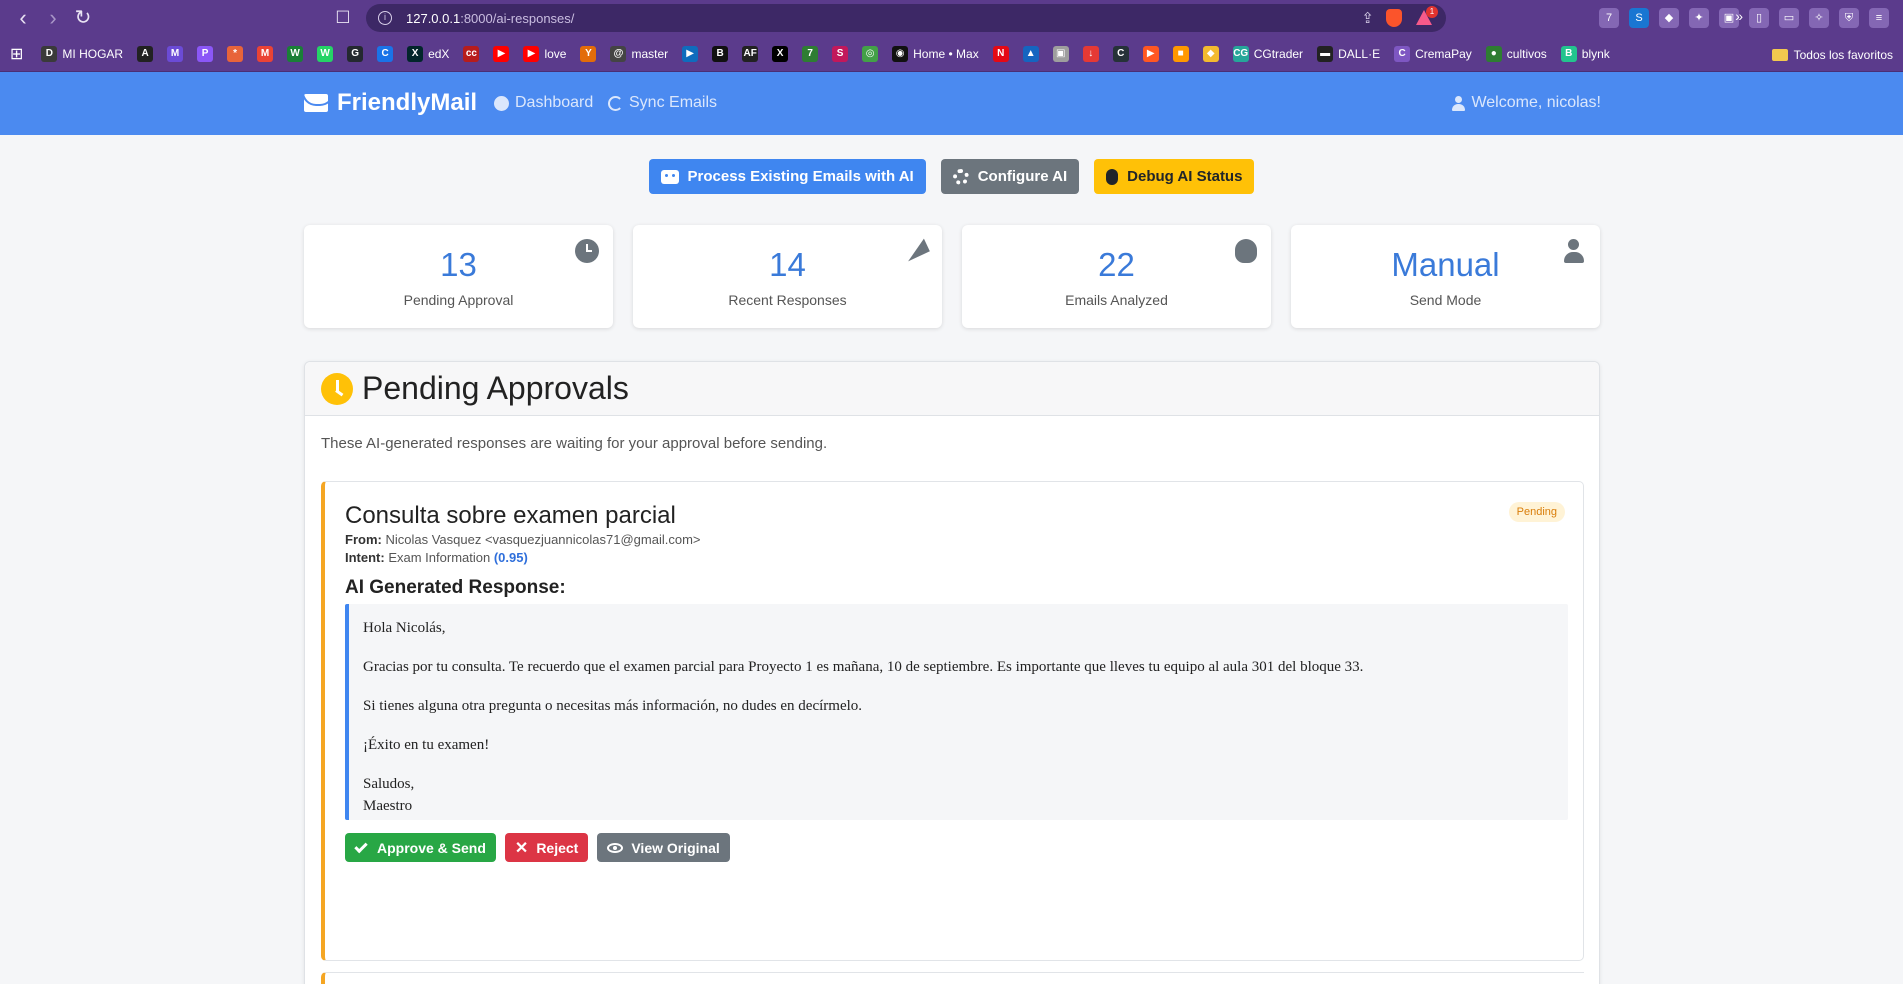 Image resolution: width=1903 pixels, height=984 pixels. Describe the element at coordinates (906, 18) in the screenshot. I see `address-bar: i 127.0.0.1:8000/ai-responses/ ⇪ 1` at that location.